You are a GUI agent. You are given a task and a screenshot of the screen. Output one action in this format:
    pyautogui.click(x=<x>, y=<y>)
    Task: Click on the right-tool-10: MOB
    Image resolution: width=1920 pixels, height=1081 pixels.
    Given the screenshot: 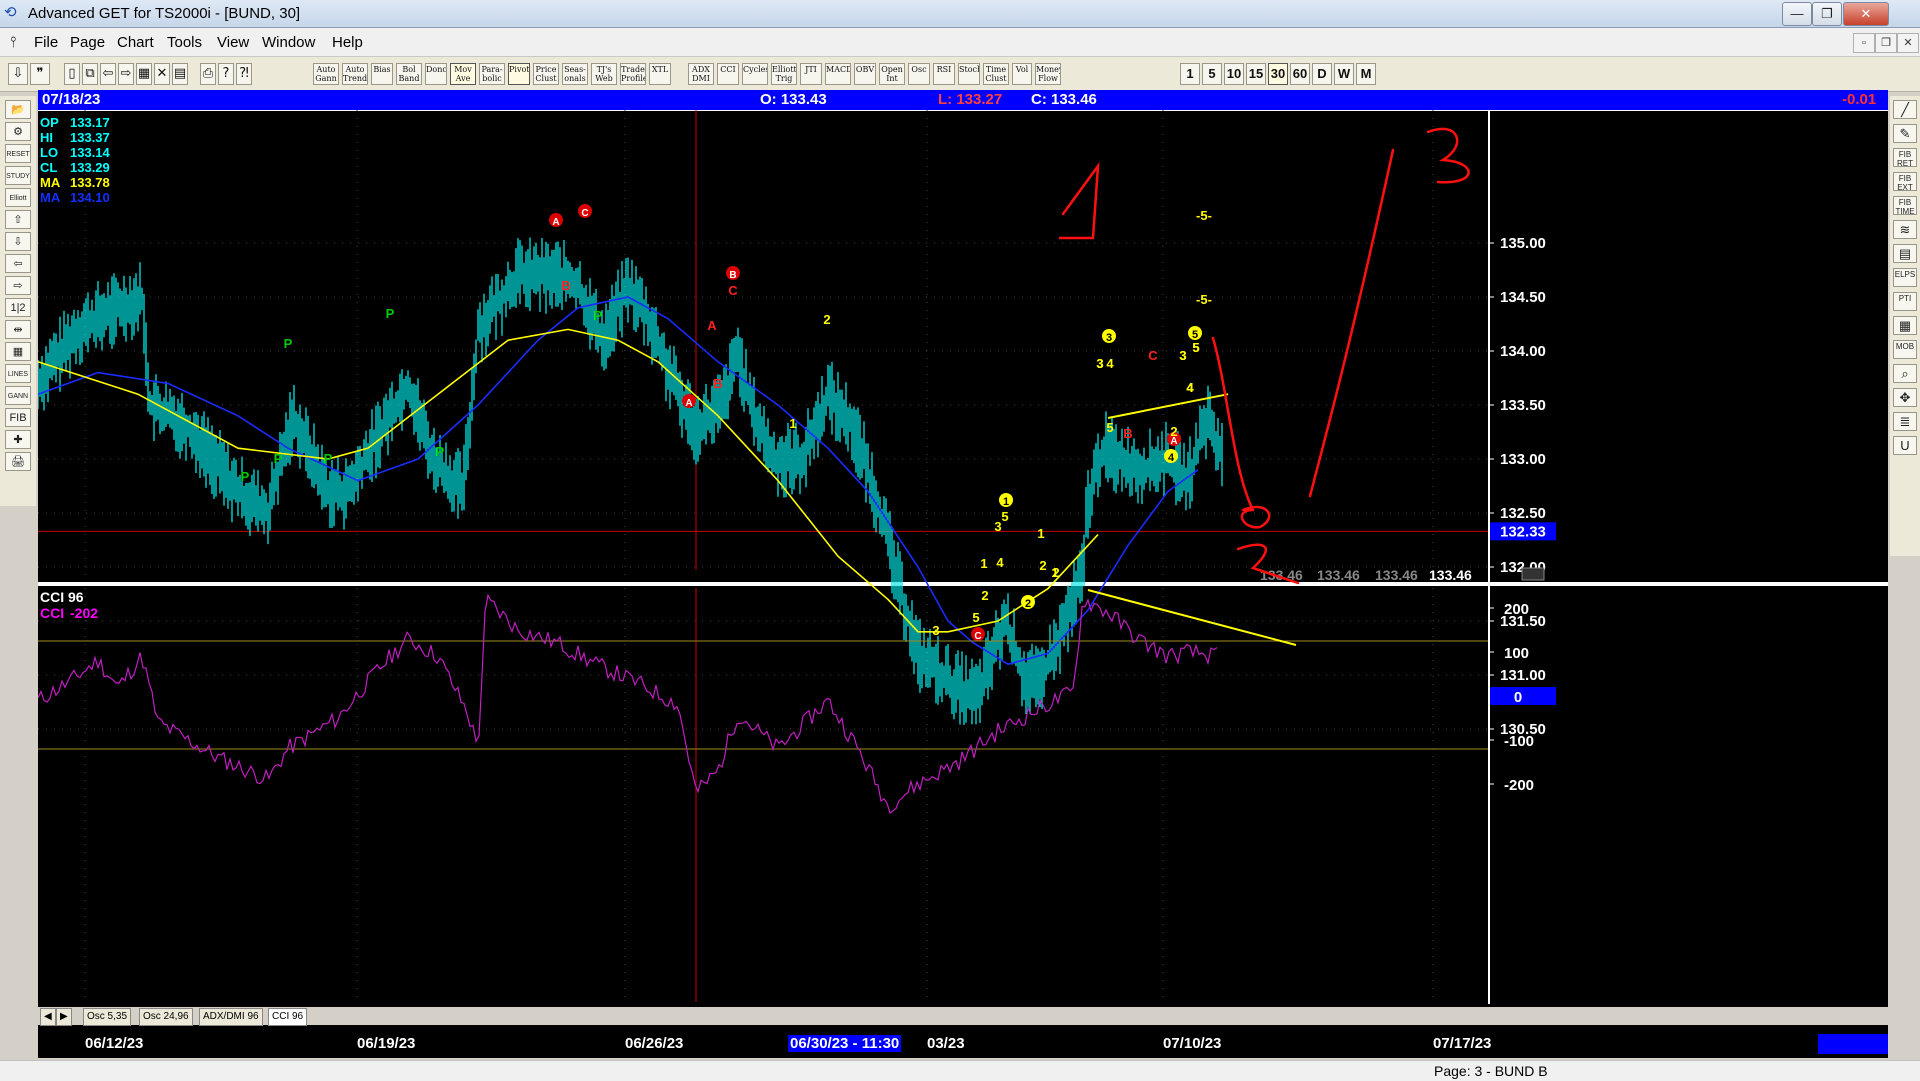 What is the action you would take?
    pyautogui.click(x=1905, y=349)
    